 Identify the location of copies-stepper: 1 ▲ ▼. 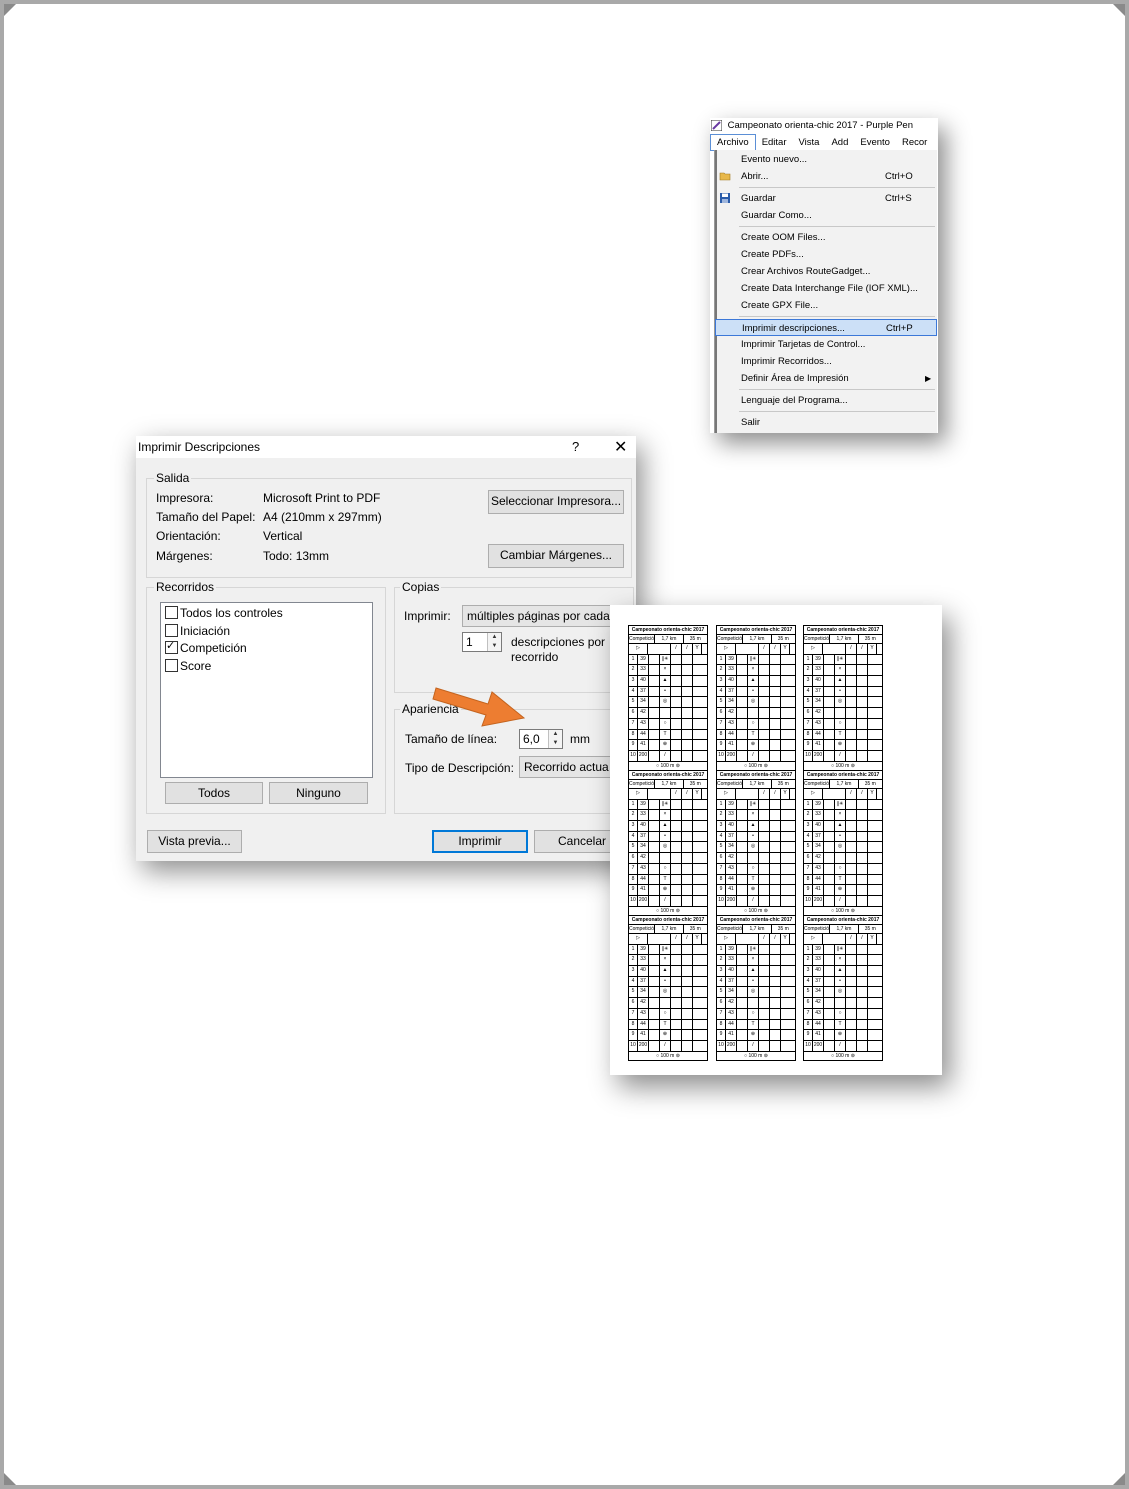
(482, 642).